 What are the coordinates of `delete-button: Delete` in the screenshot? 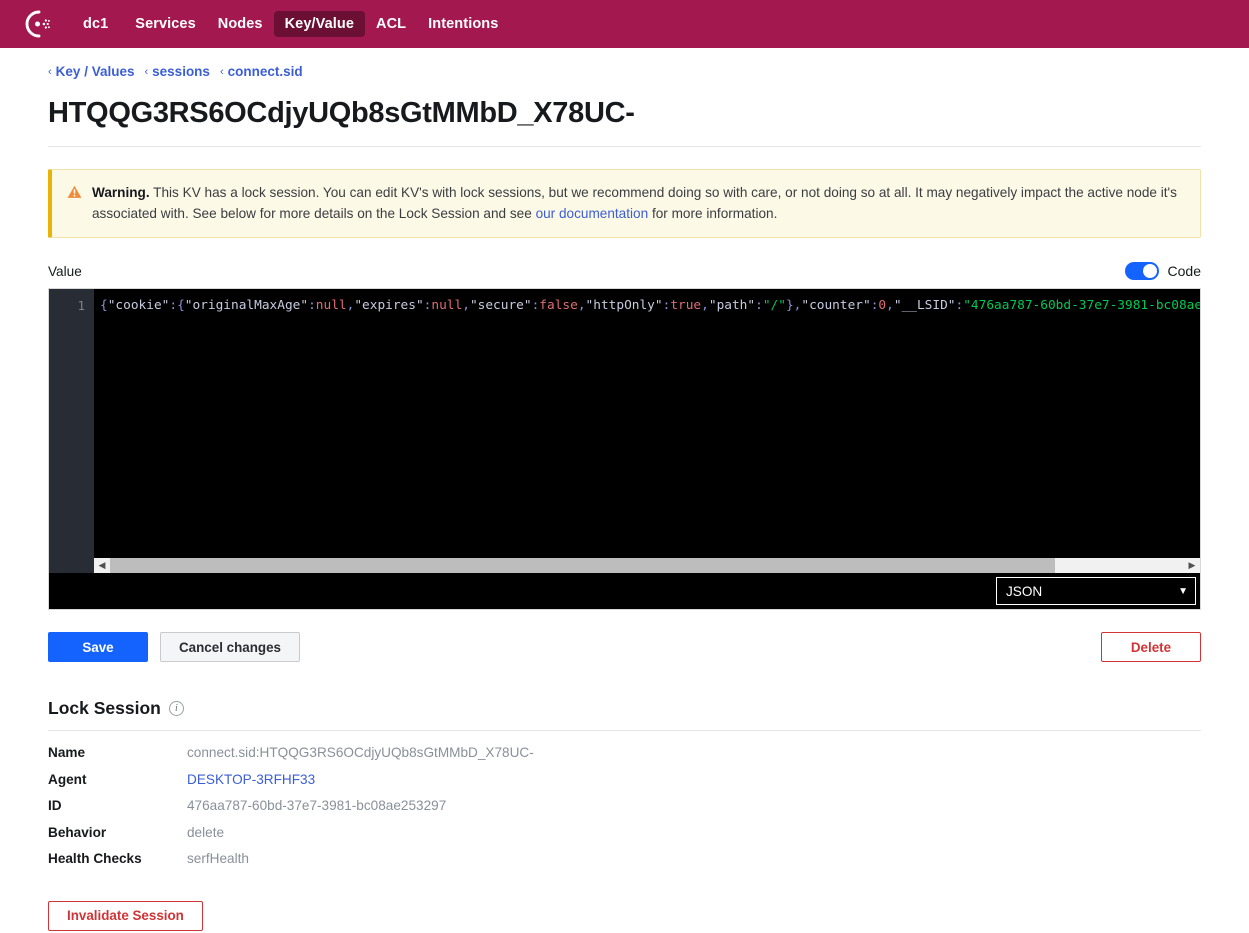 It's located at (1151, 647).